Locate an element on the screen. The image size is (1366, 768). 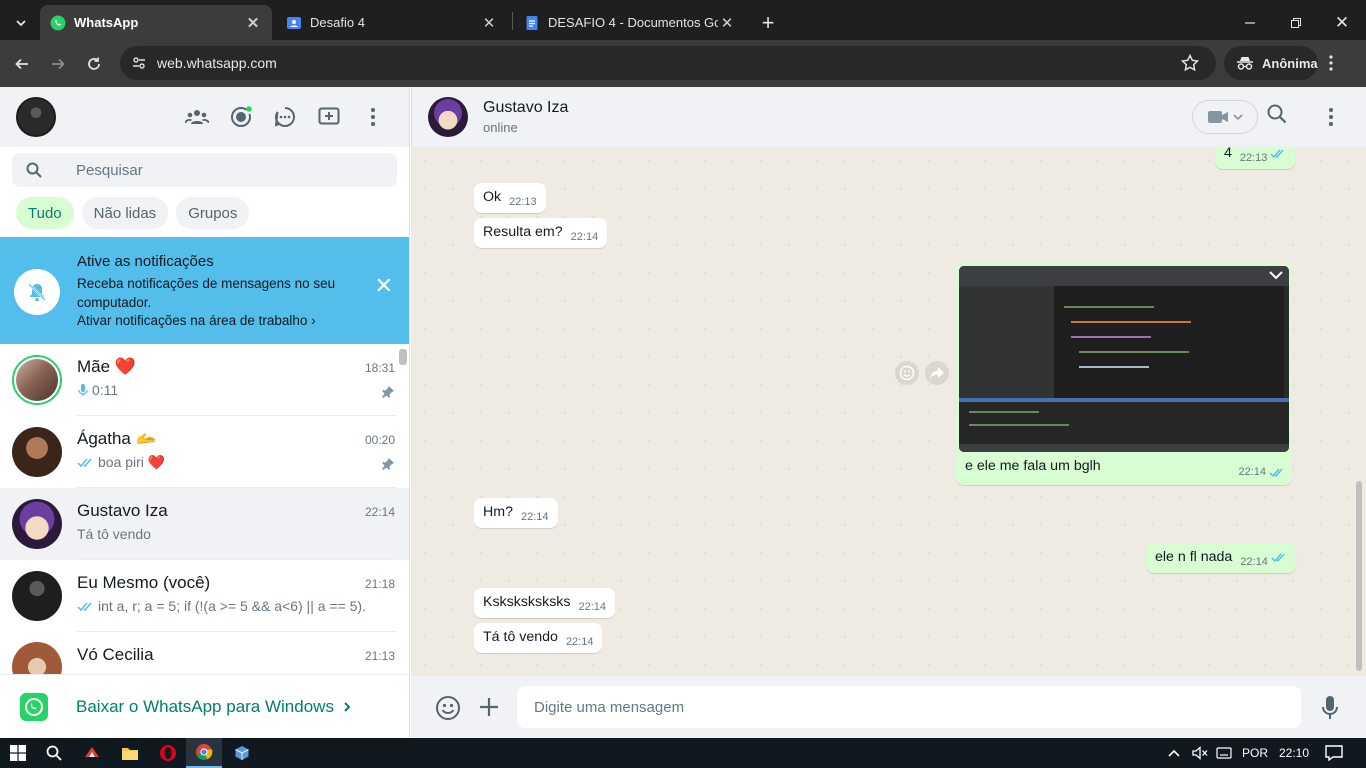
video-call-button is located at coordinates (1225, 117).